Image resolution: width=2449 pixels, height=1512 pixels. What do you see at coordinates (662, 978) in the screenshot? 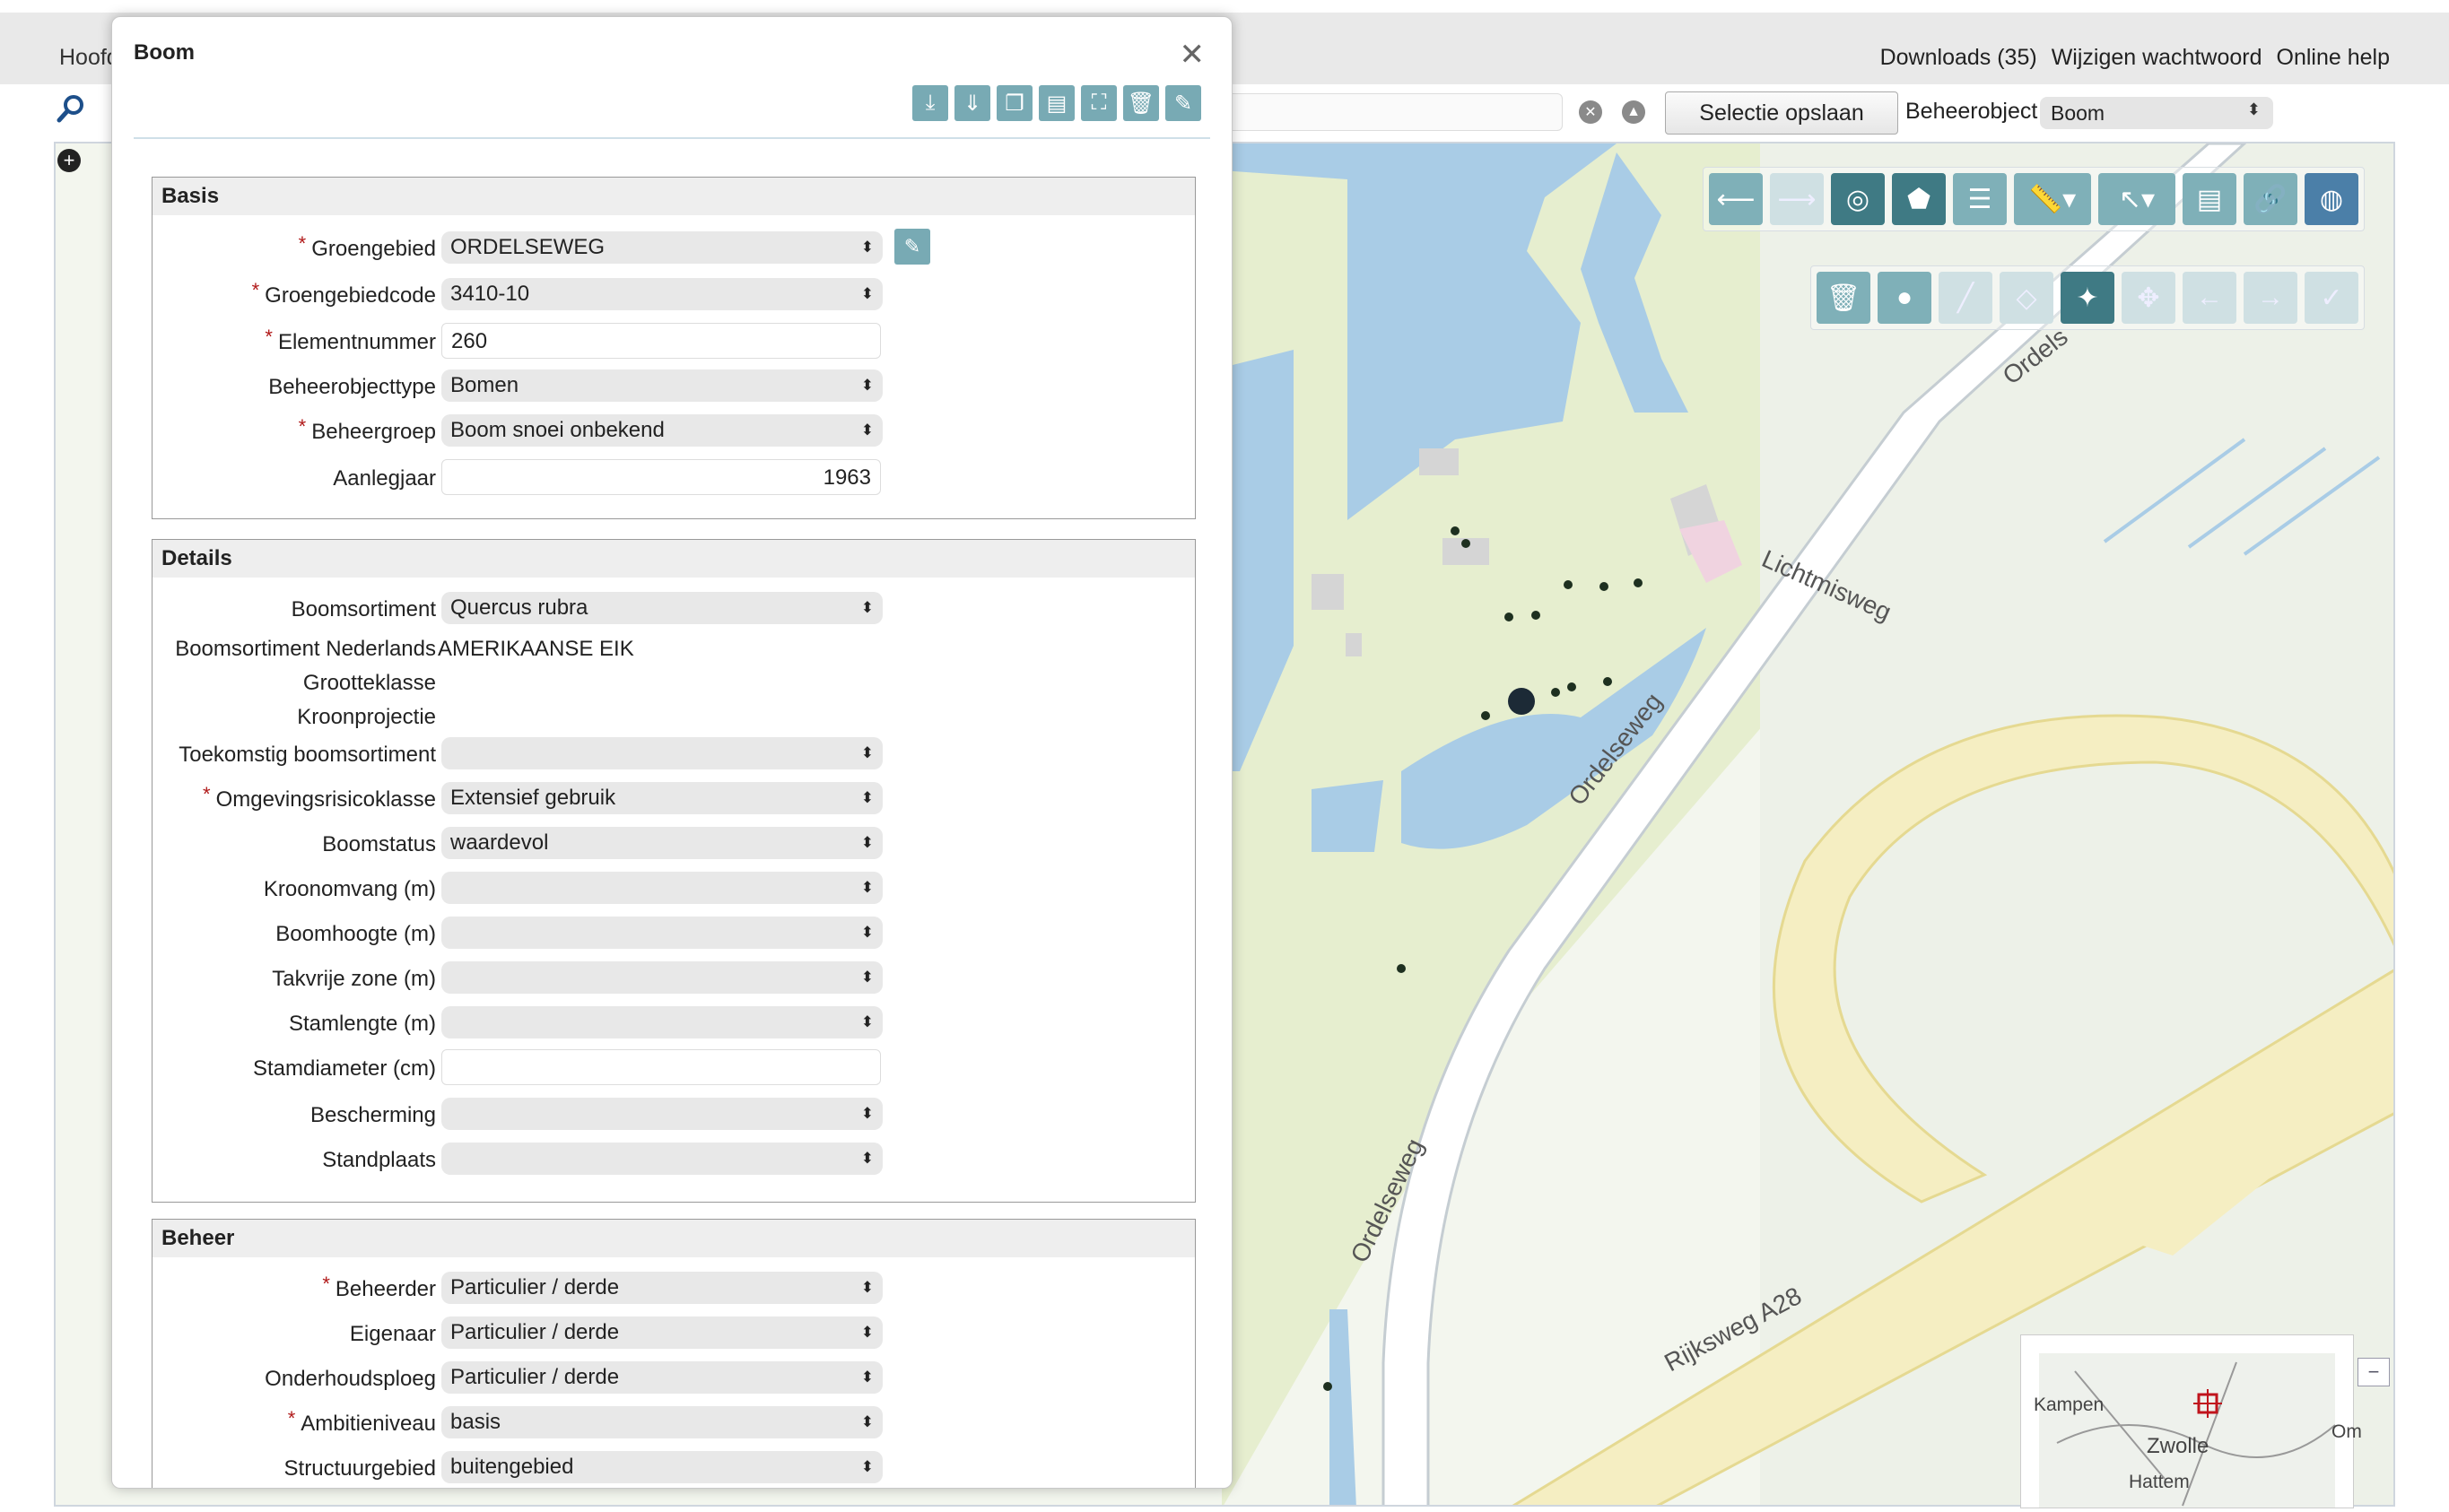
I see `takvrije-zone-select: ⬍` at bounding box center [662, 978].